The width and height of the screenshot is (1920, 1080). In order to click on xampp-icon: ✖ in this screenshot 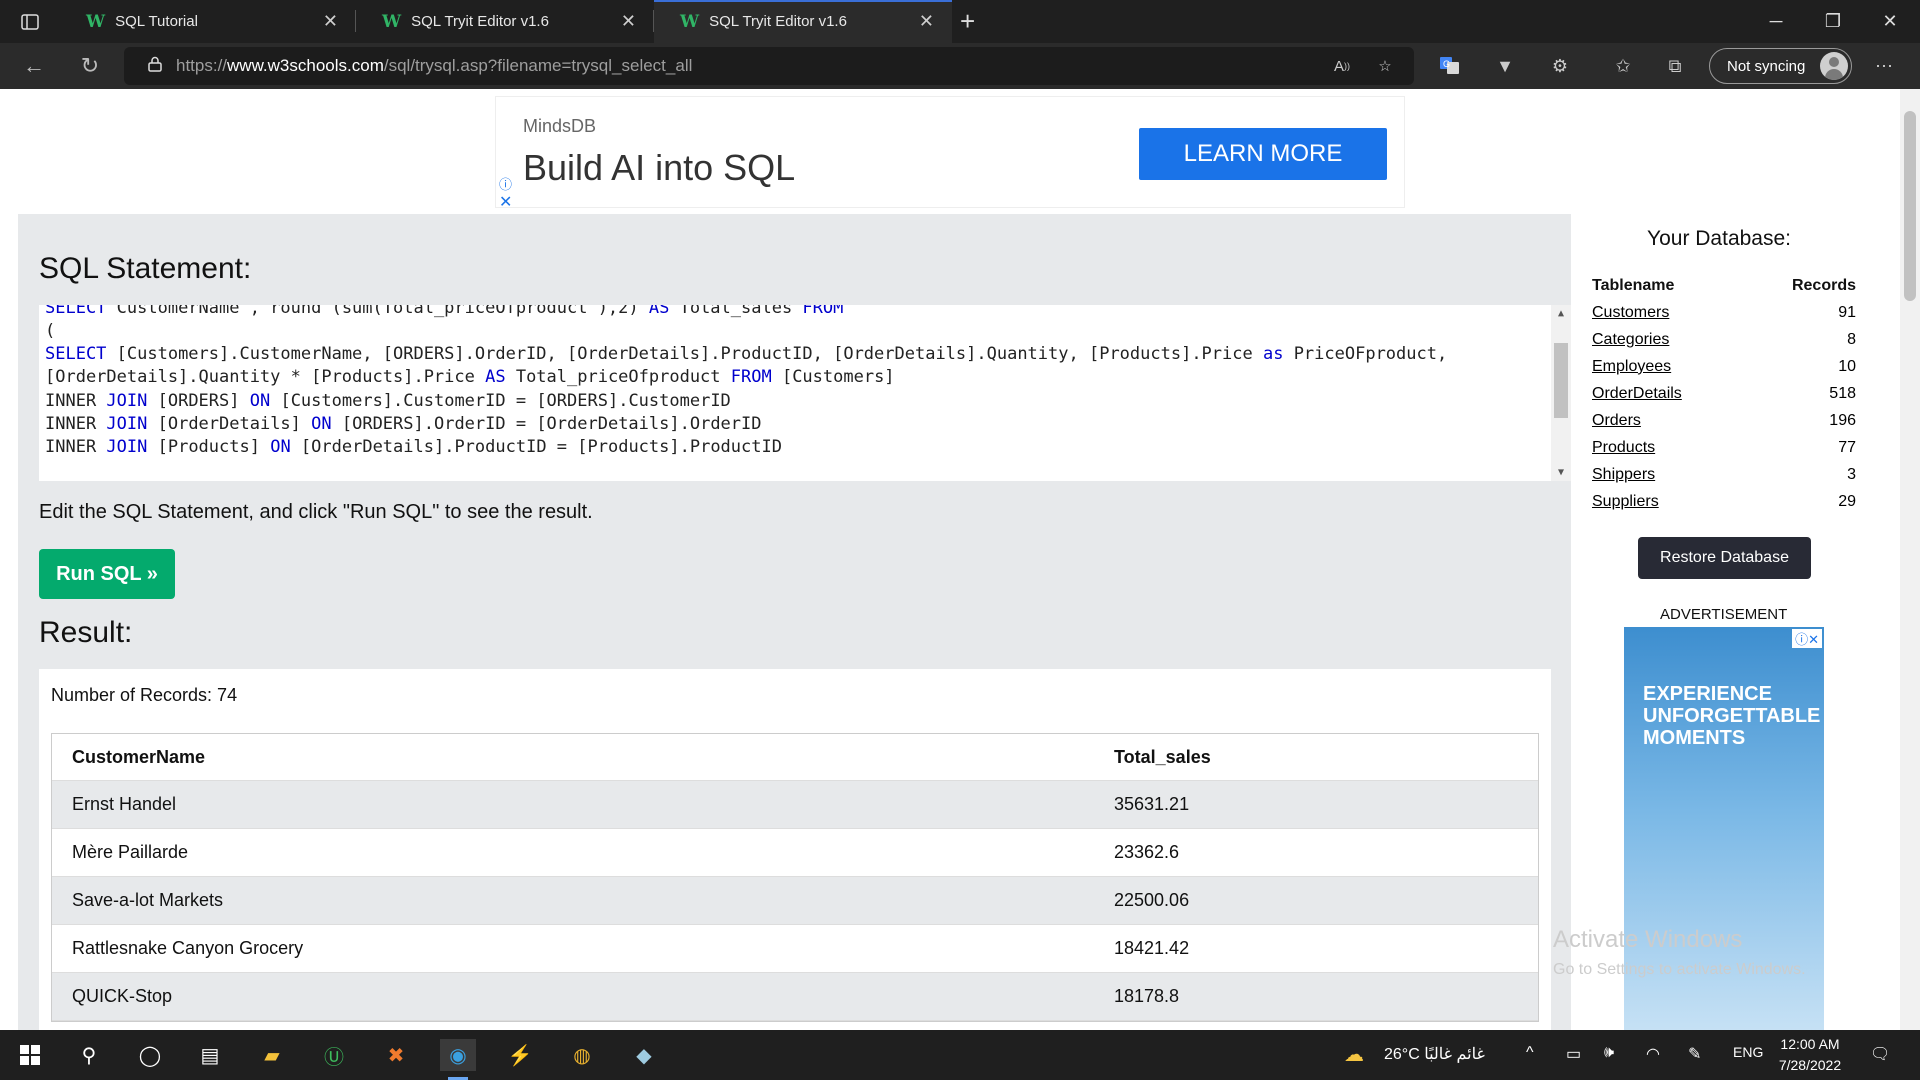, I will do `click(396, 1055)`.